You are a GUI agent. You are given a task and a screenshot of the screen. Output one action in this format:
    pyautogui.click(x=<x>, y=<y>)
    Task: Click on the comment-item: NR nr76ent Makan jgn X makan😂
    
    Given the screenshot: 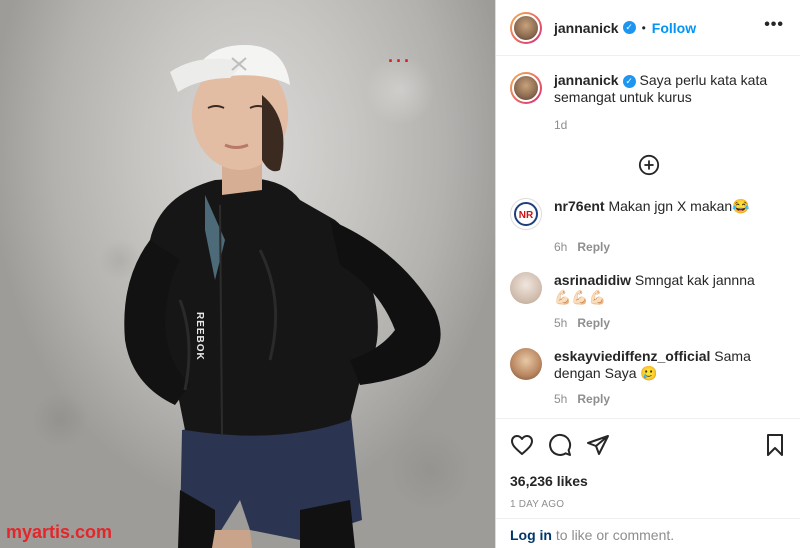 What is the action you would take?
    pyautogui.click(x=648, y=214)
    